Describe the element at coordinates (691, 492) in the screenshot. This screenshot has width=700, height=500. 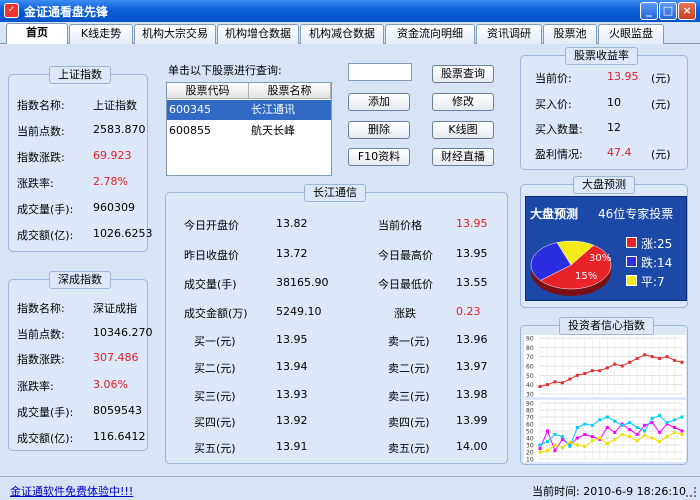
I see `resize-grip` at that location.